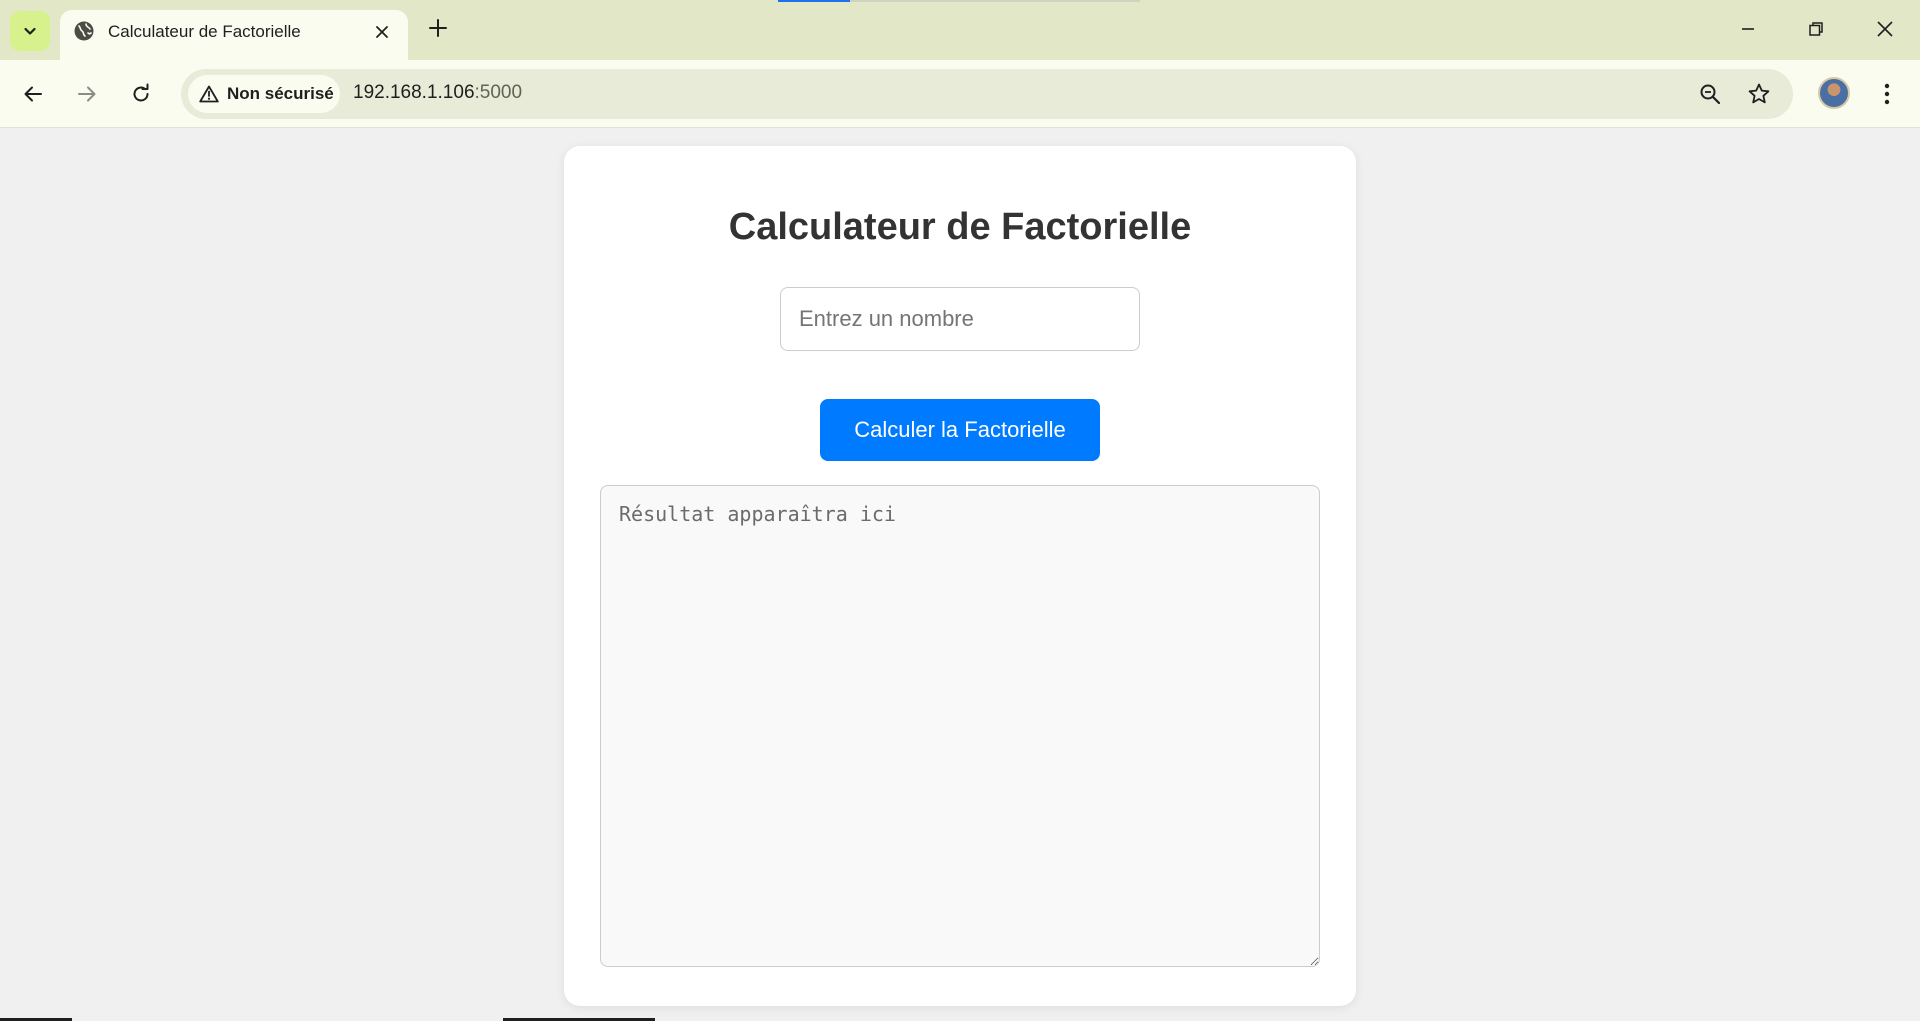 The image size is (1920, 1021). Describe the element at coordinates (84, 31) in the screenshot. I see `globe-icon` at that location.